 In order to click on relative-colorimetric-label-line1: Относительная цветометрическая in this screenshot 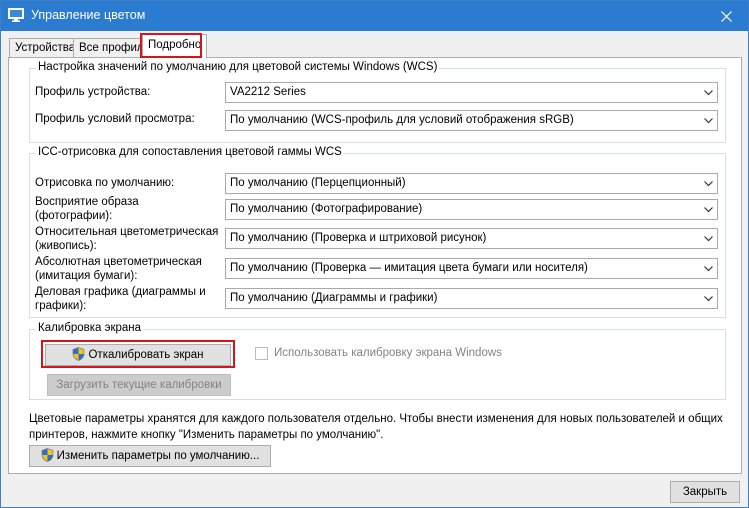, I will do `click(127, 232)`.